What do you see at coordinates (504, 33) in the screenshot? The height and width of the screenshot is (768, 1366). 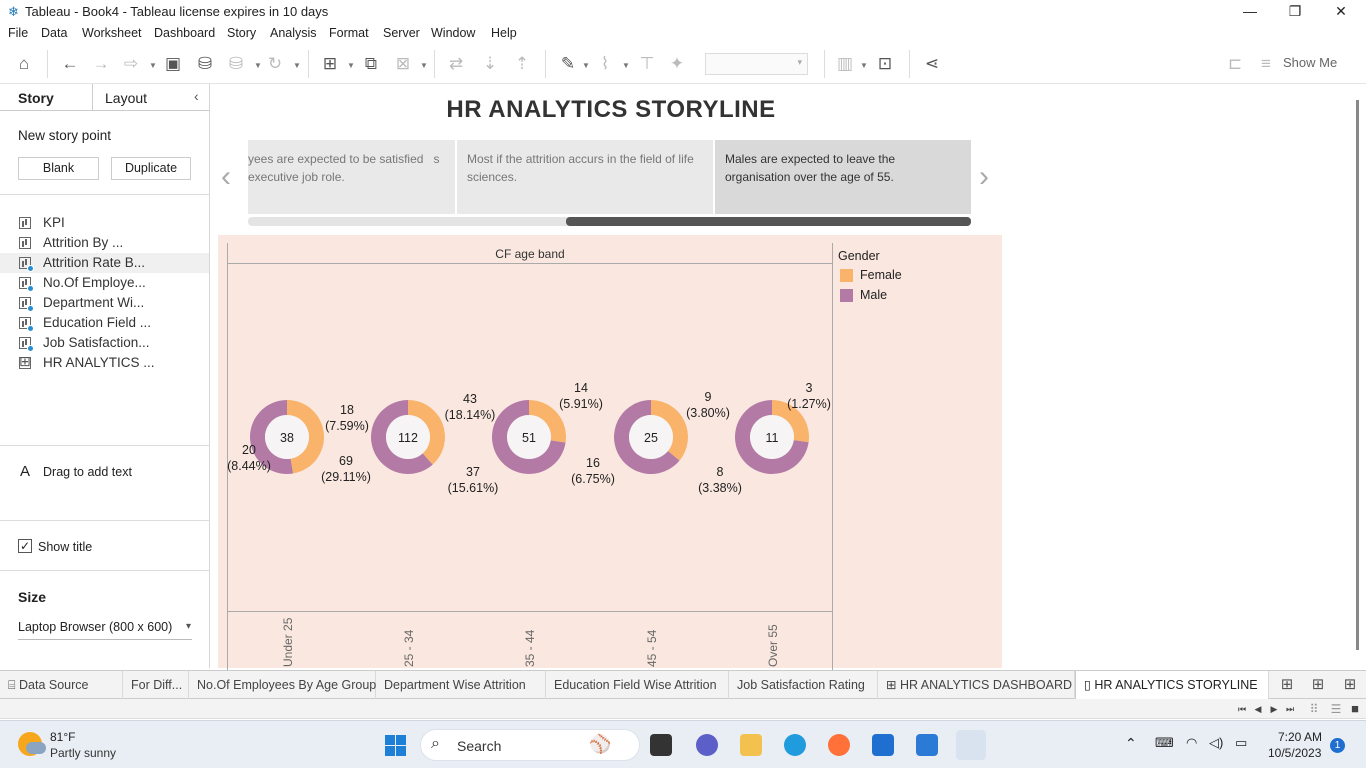 I see `menu-help: Help` at bounding box center [504, 33].